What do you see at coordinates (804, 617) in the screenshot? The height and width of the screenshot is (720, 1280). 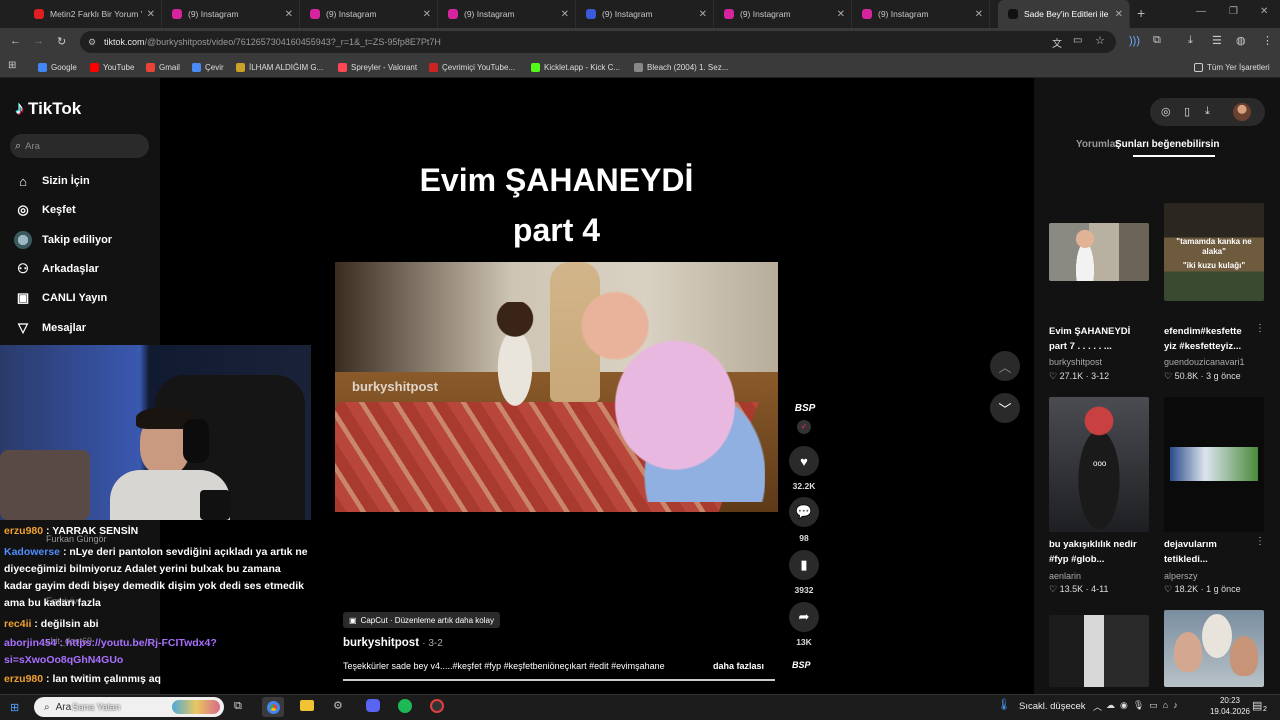 I see `share-button: ➦` at bounding box center [804, 617].